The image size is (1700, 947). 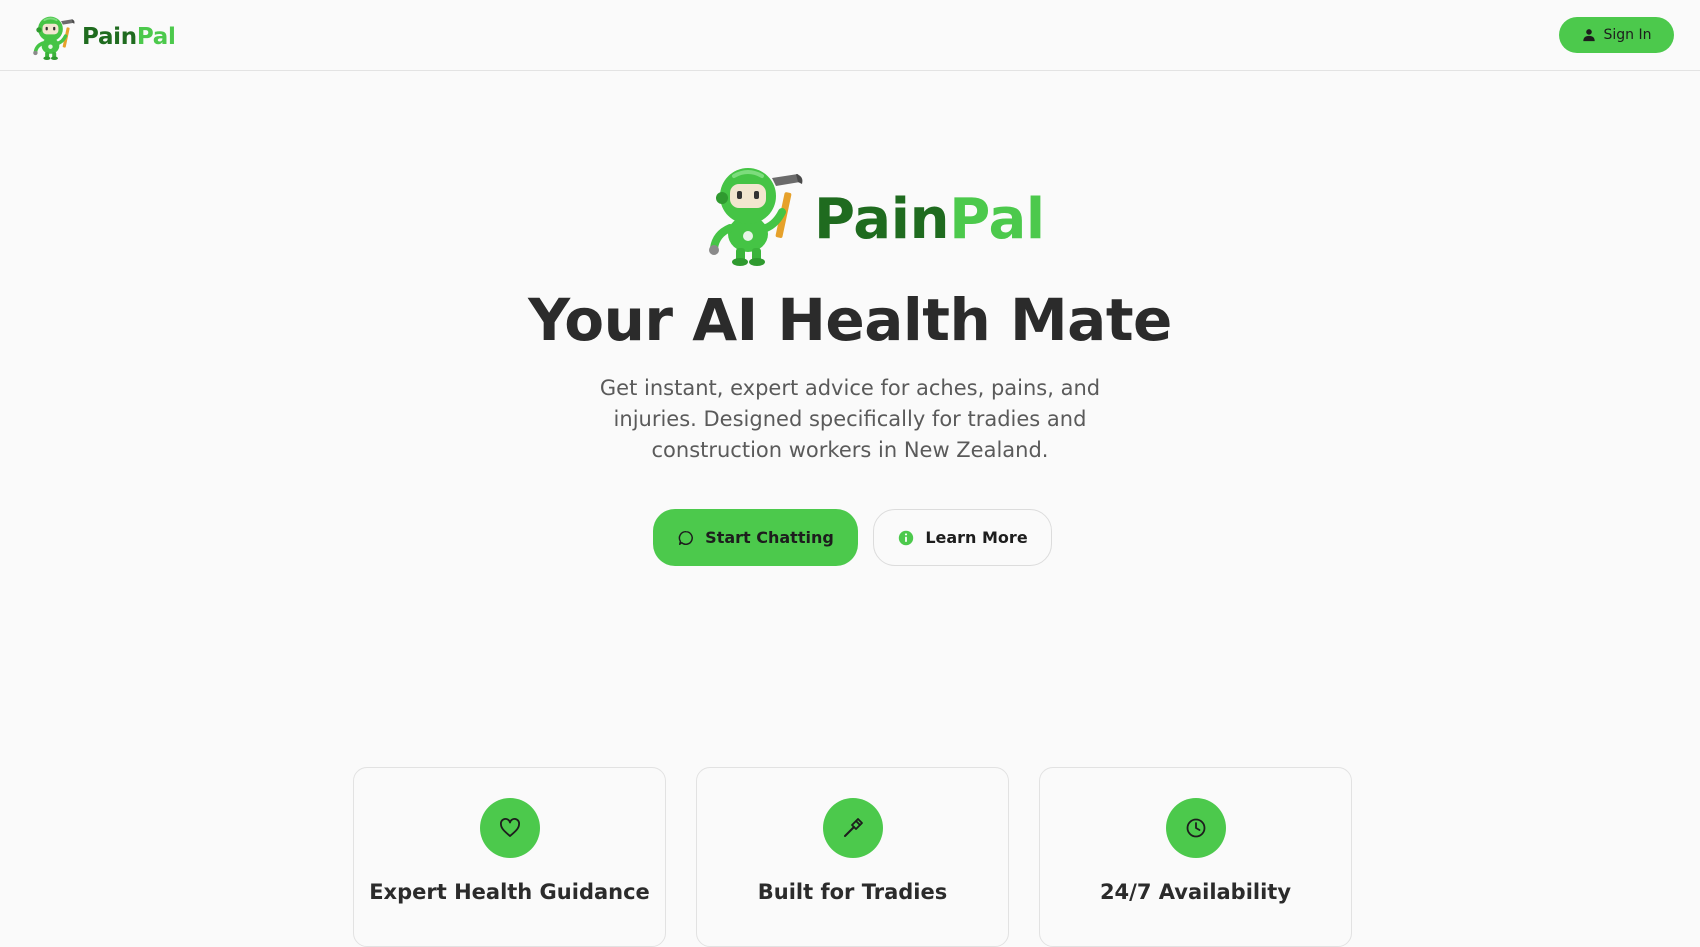 What do you see at coordinates (769, 537) in the screenshot?
I see `start-chatting-label: Start Chatting` at bounding box center [769, 537].